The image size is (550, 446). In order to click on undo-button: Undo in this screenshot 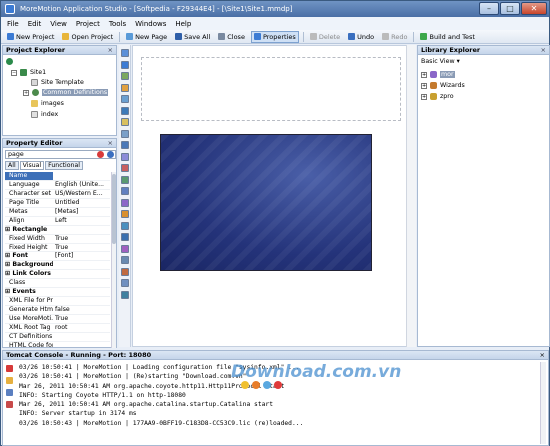, I will do `click(361, 37)`.